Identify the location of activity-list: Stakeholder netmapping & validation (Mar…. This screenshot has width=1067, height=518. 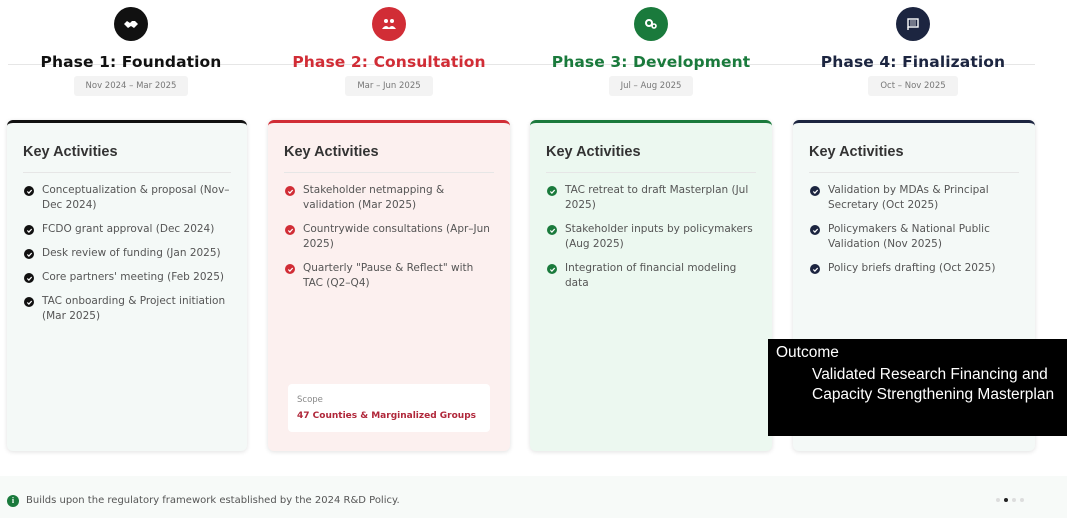
(389, 237).